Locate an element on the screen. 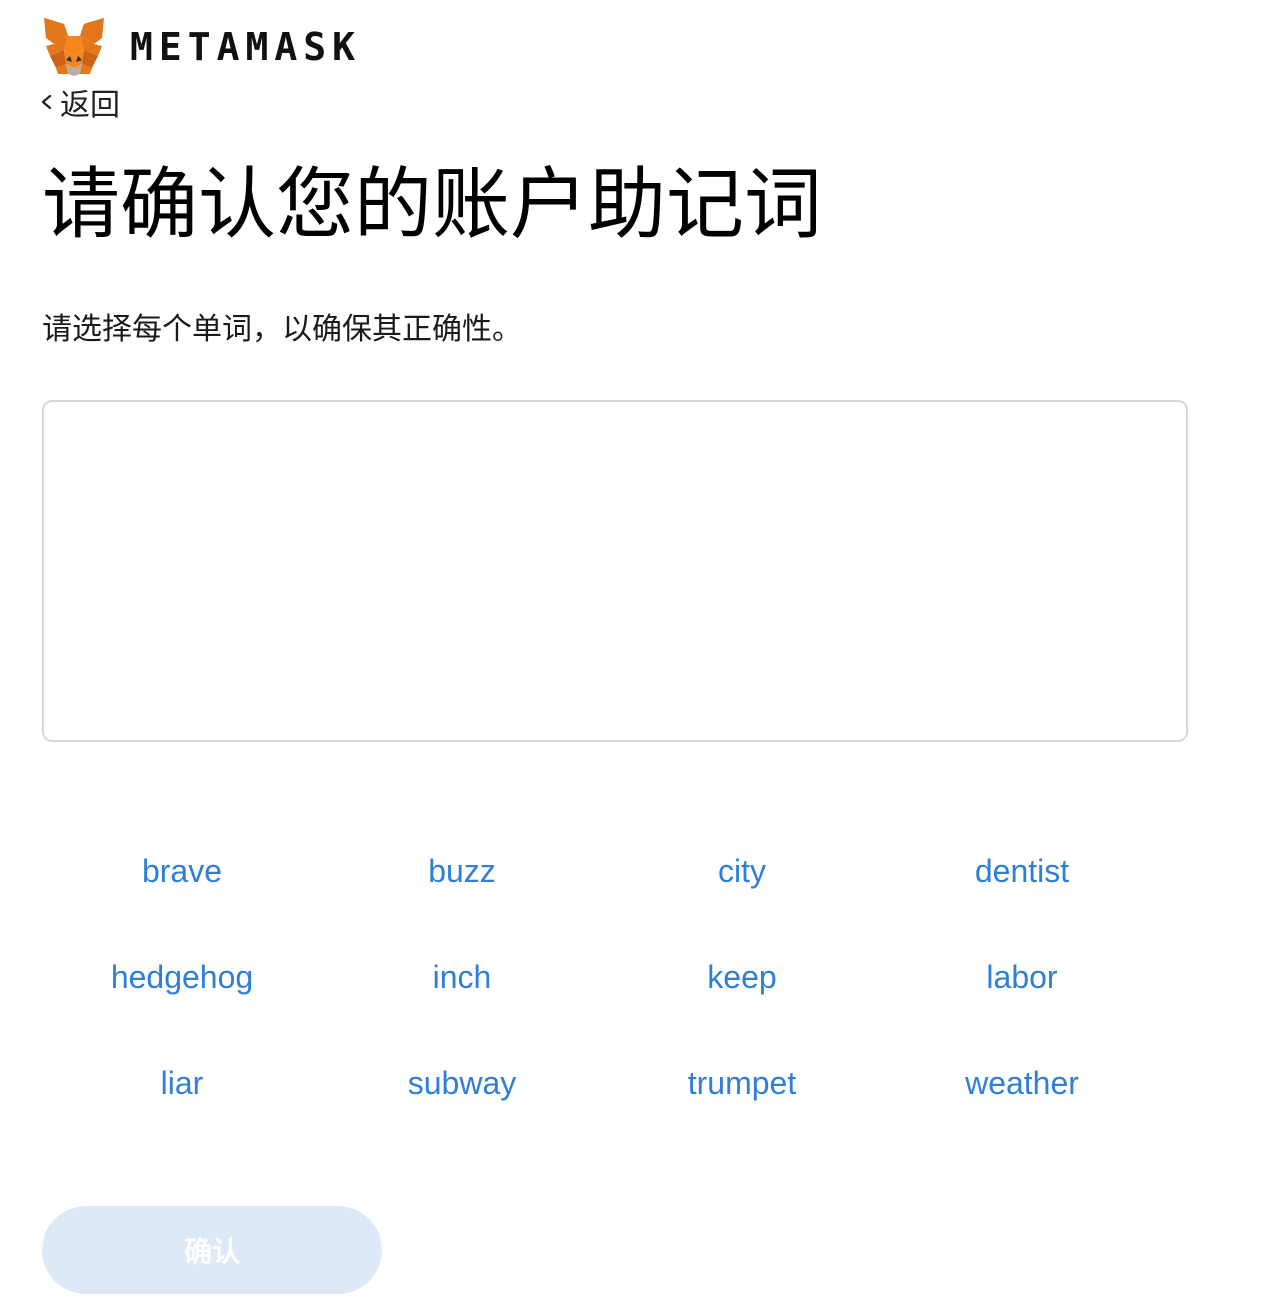 This screenshot has height=1316, width=1266. word-option: hedgehog is located at coordinates (182, 977).